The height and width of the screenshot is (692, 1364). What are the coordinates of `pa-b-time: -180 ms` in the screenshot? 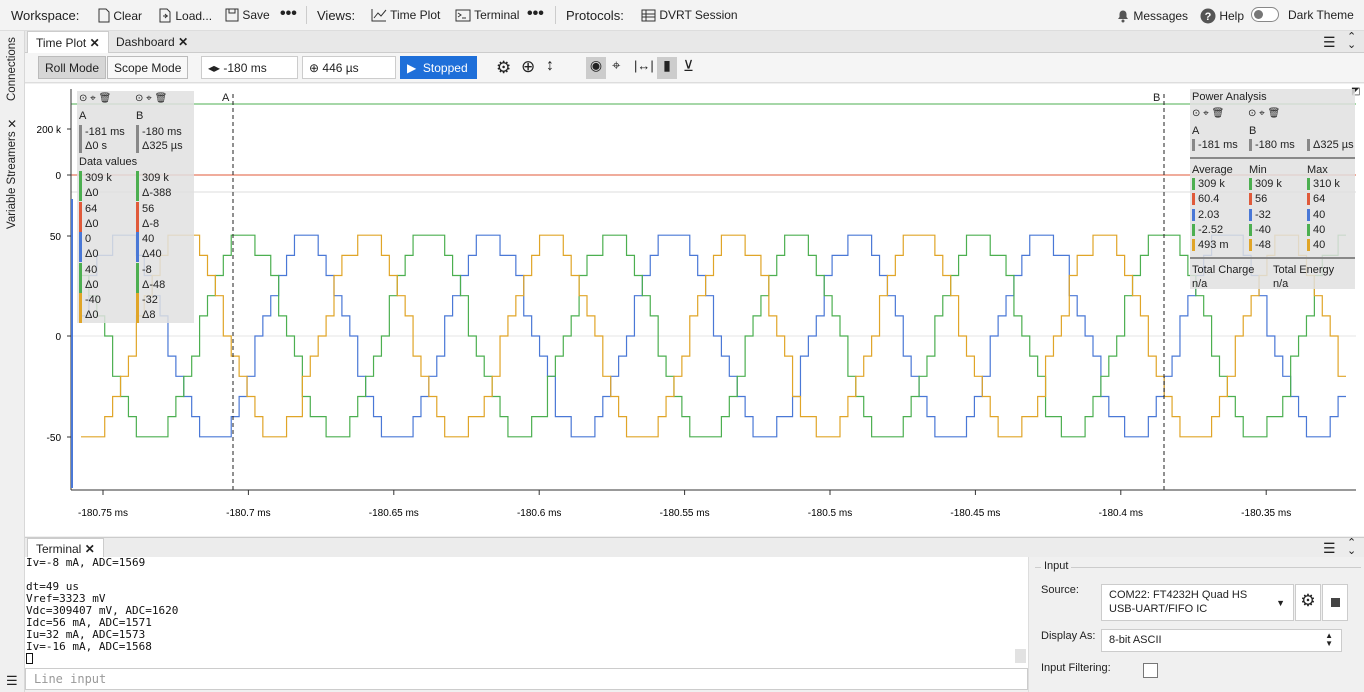 It's located at (1272, 145).